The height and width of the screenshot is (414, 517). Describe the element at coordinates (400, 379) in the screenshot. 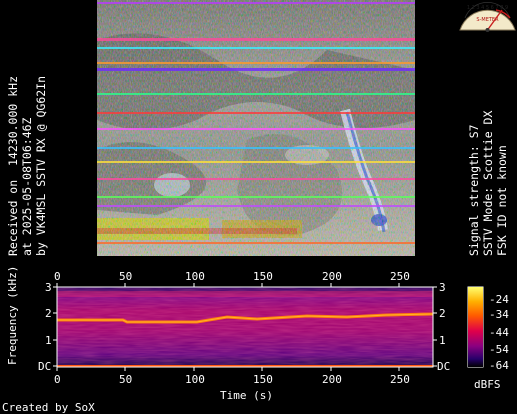

I see `x-tick-bottom: 250` at that location.